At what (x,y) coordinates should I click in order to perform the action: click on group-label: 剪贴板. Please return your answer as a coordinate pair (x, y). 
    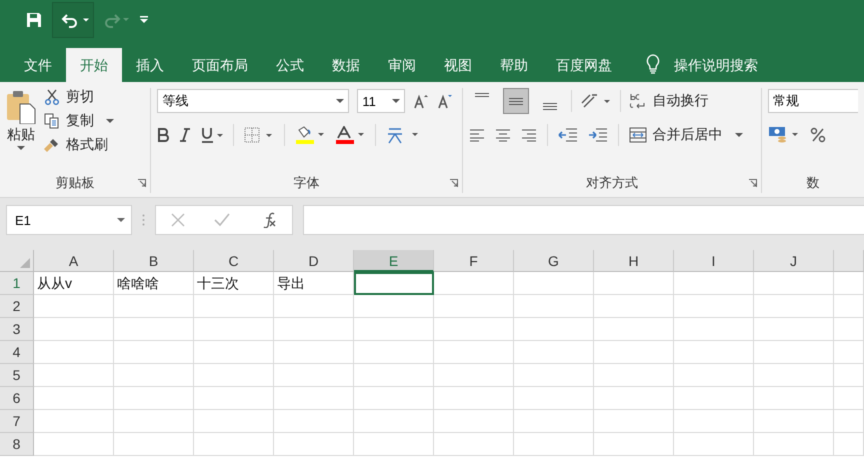
    Looking at the image, I should click on (75, 183).